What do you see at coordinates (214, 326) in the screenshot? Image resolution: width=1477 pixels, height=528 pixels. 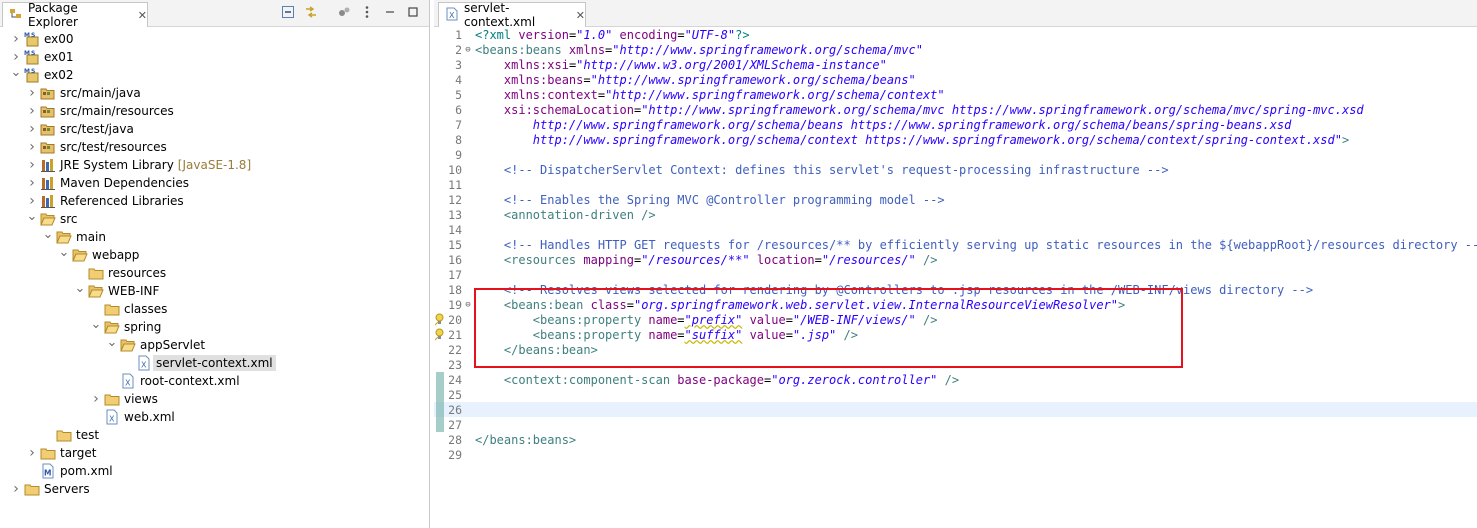 I see `tree-item-spring: ⌄ spring` at bounding box center [214, 326].